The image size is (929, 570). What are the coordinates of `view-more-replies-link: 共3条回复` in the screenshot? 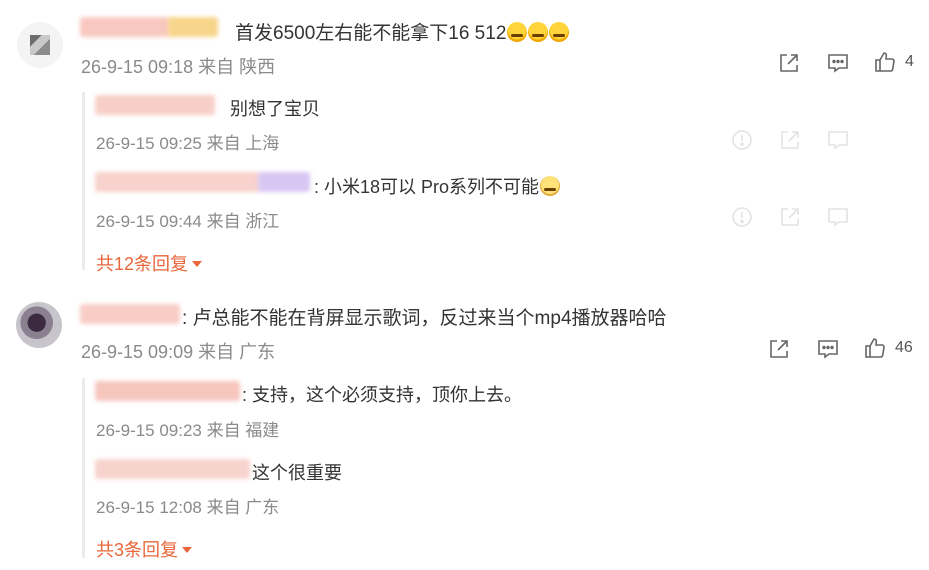 It's located at (144, 549).